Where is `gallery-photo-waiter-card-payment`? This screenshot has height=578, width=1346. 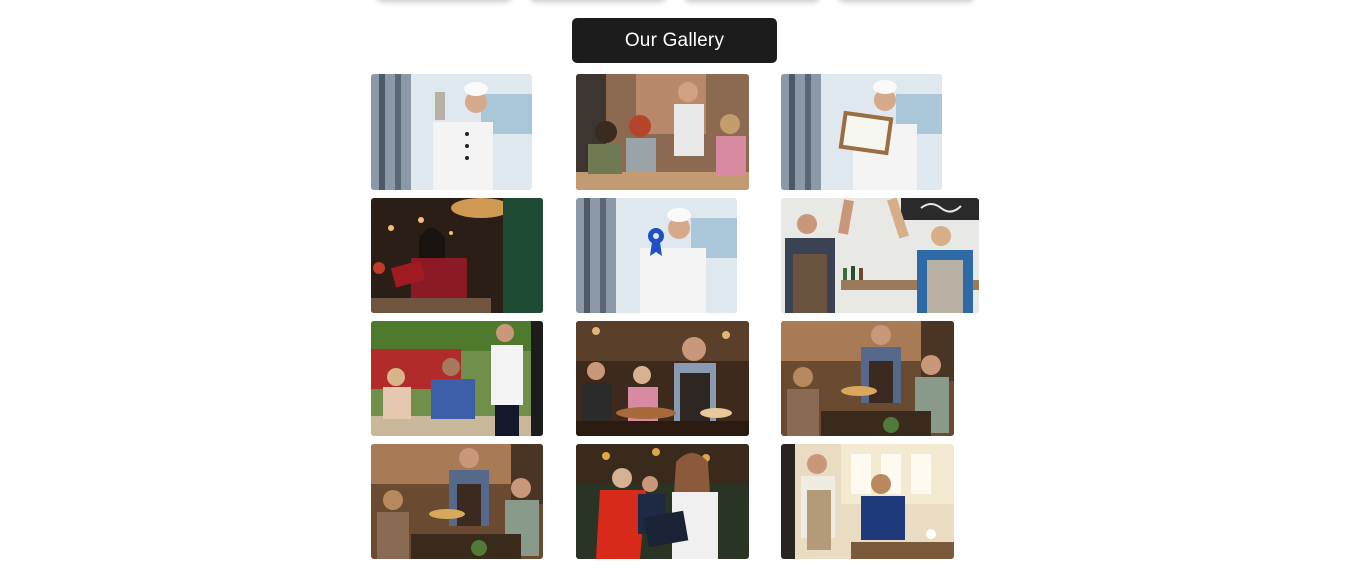
gallery-photo-waiter-card-payment is located at coordinates (457, 378).